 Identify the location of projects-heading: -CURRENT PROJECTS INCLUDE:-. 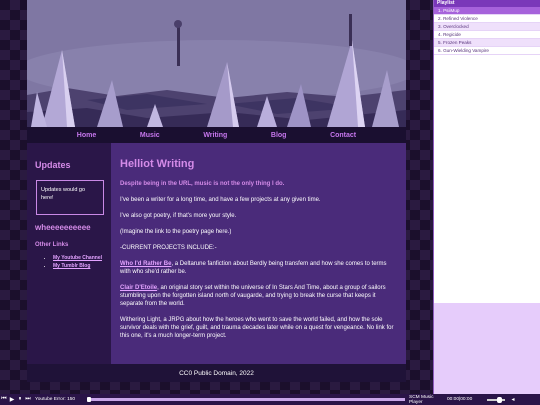
(168, 248).